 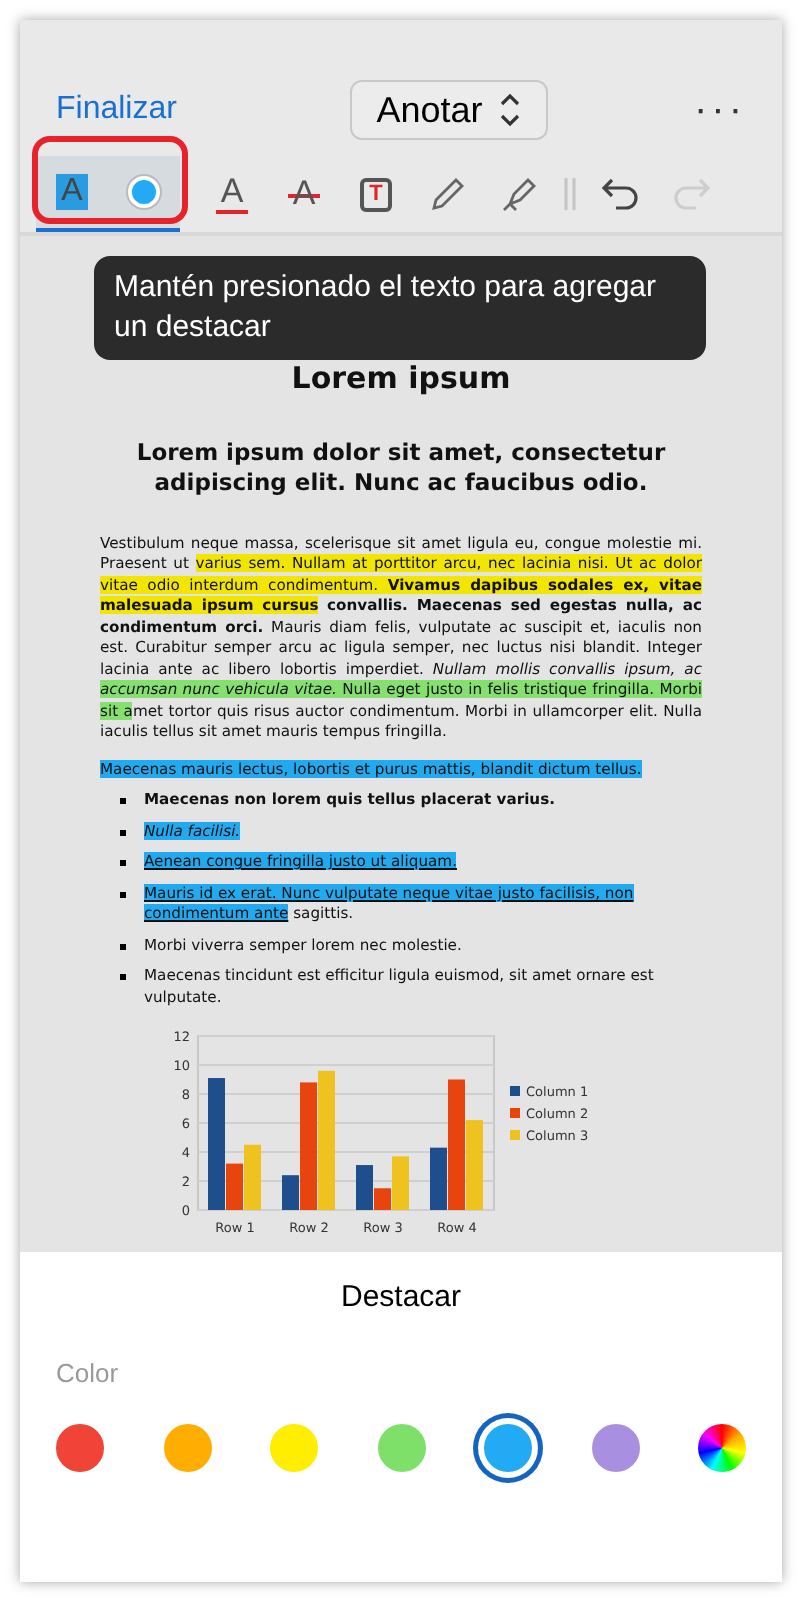 What do you see at coordinates (144, 194) in the screenshot?
I see `color-tool` at bounding box center [144, 194].